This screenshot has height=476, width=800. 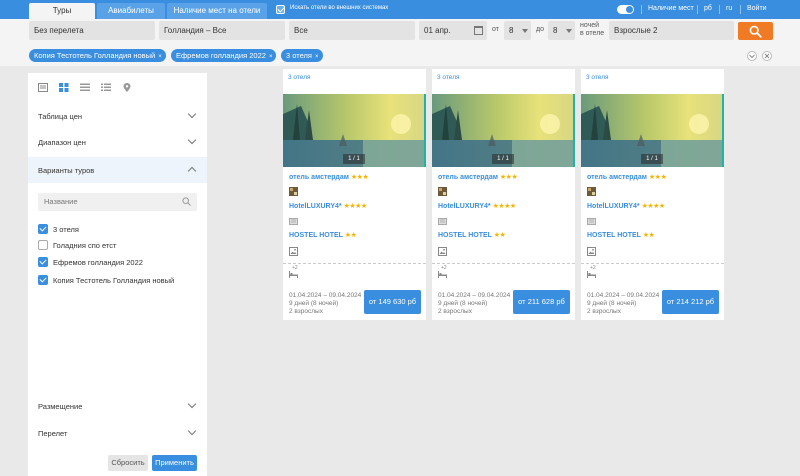 What do you see at coordinates (117, 406) in the screenshot?
I see `accommodation-section: Размещение` at bounding box center [117, 406].